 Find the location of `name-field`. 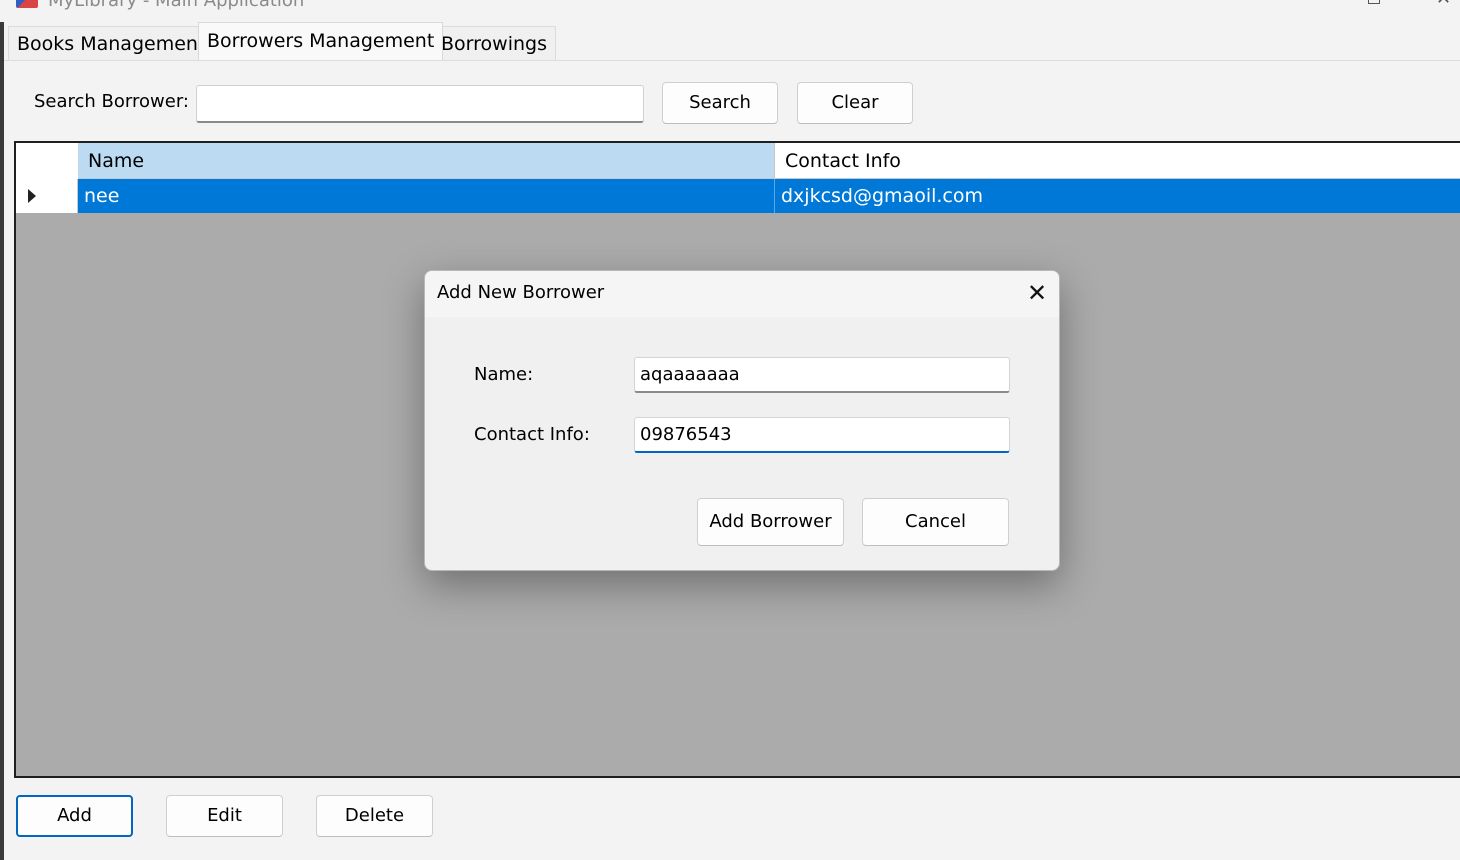

name-field is located at coordinates (822, 375).